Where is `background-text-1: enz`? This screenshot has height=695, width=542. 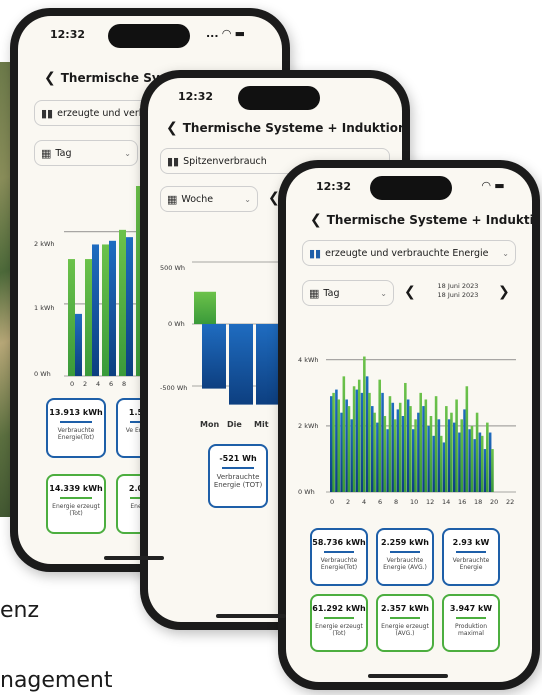
background-text-1: enz is located at coordinates (20, 610).